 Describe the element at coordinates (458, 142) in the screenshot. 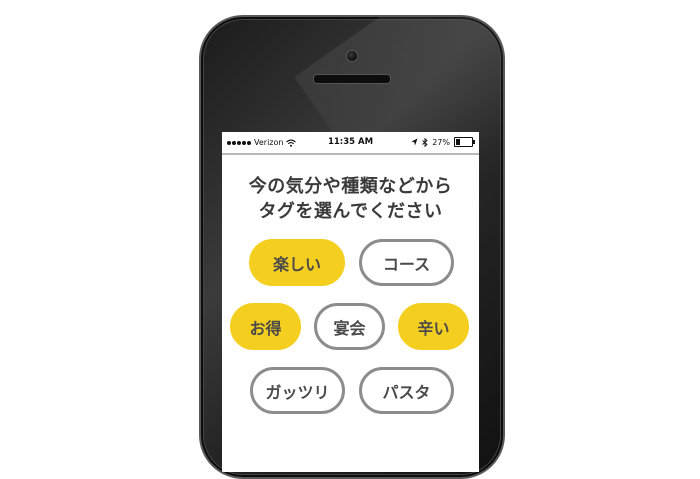

I see `battery-fill` at that location.